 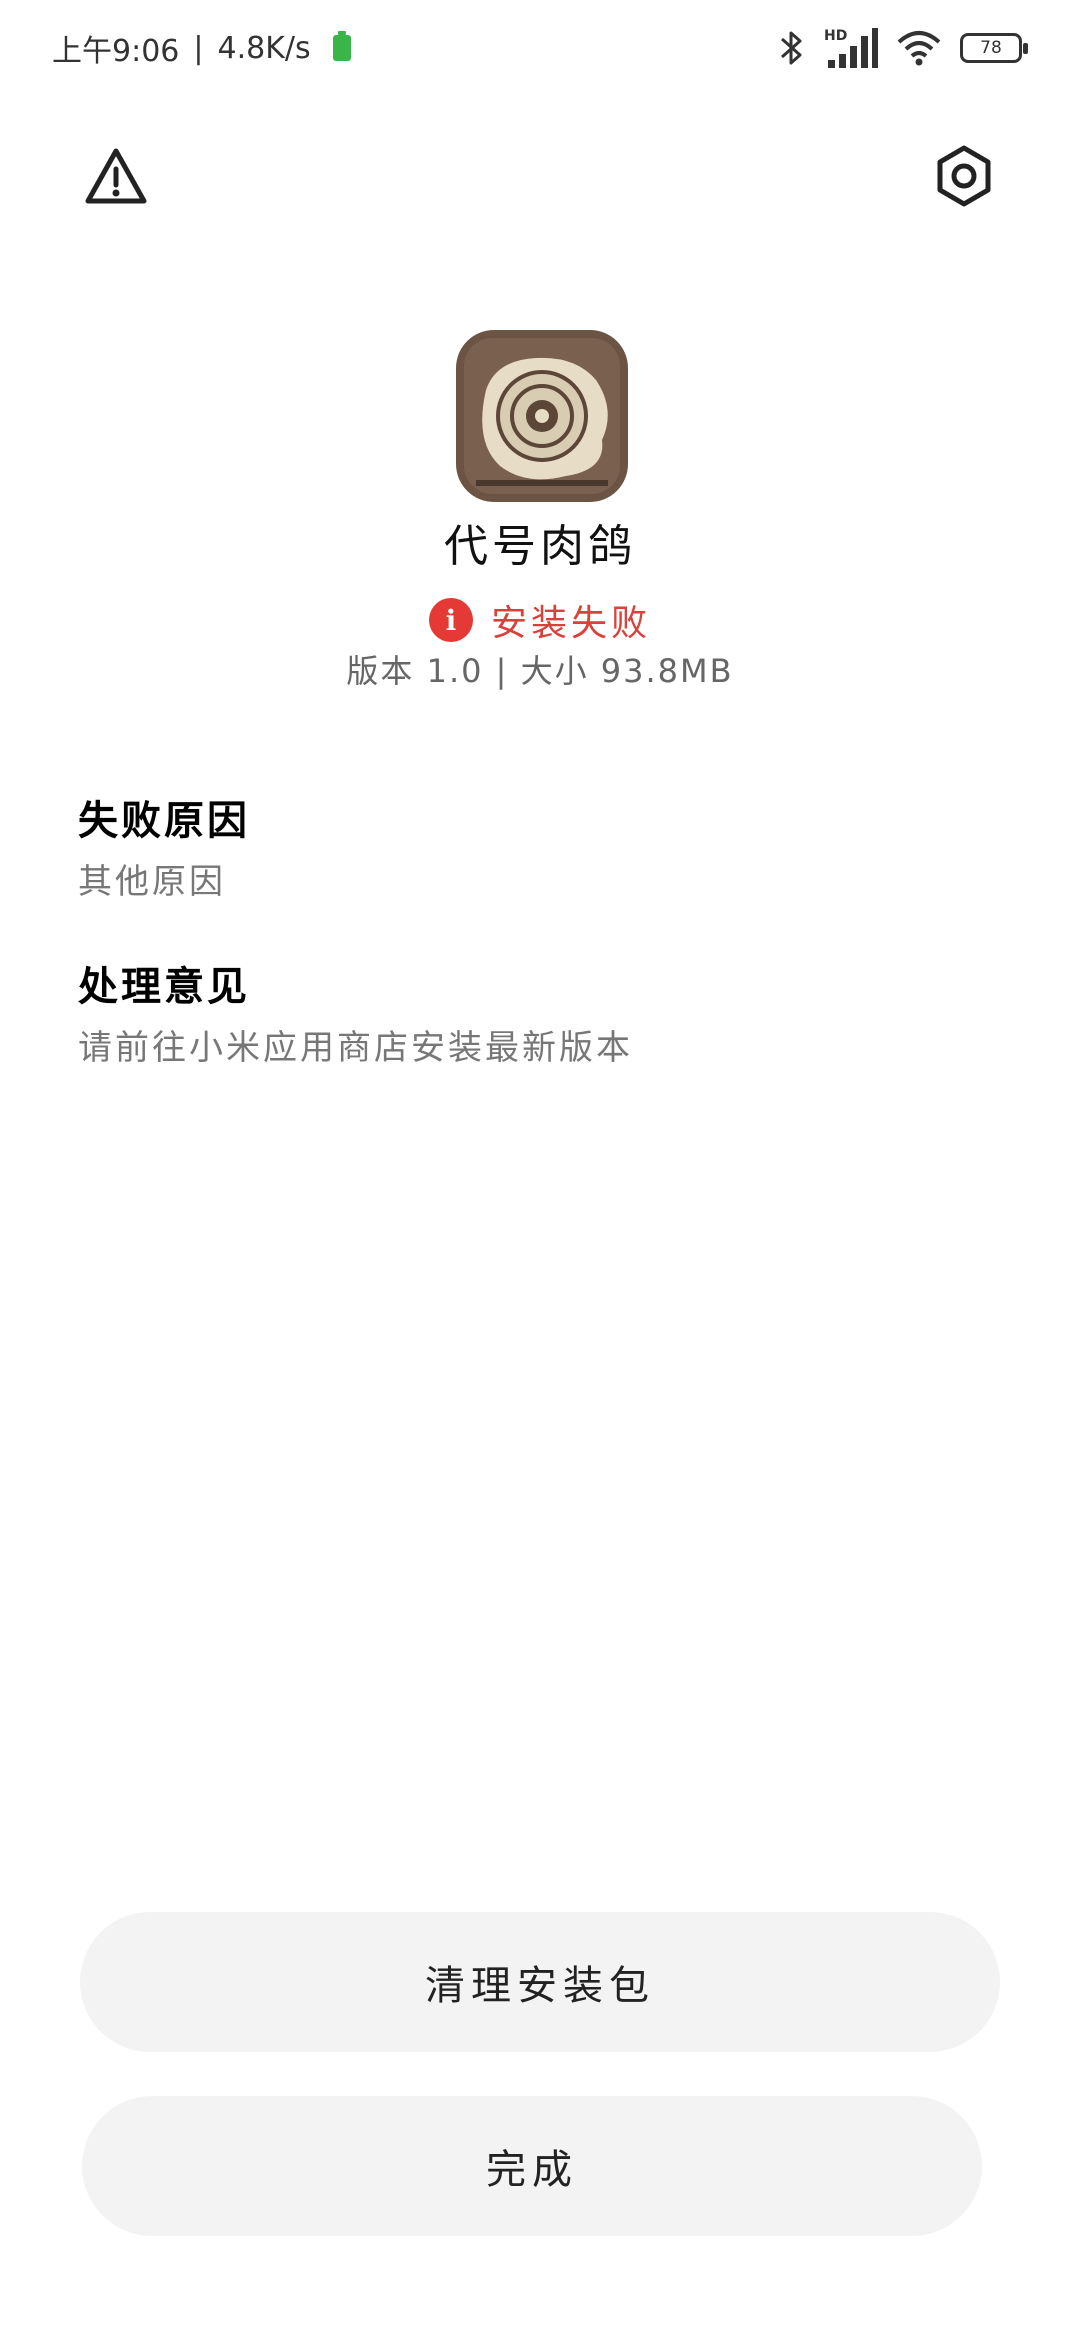 I want to click on status-bar: 上午9:06 | 4.8K/s HD 78, so click(x=540, y=48).